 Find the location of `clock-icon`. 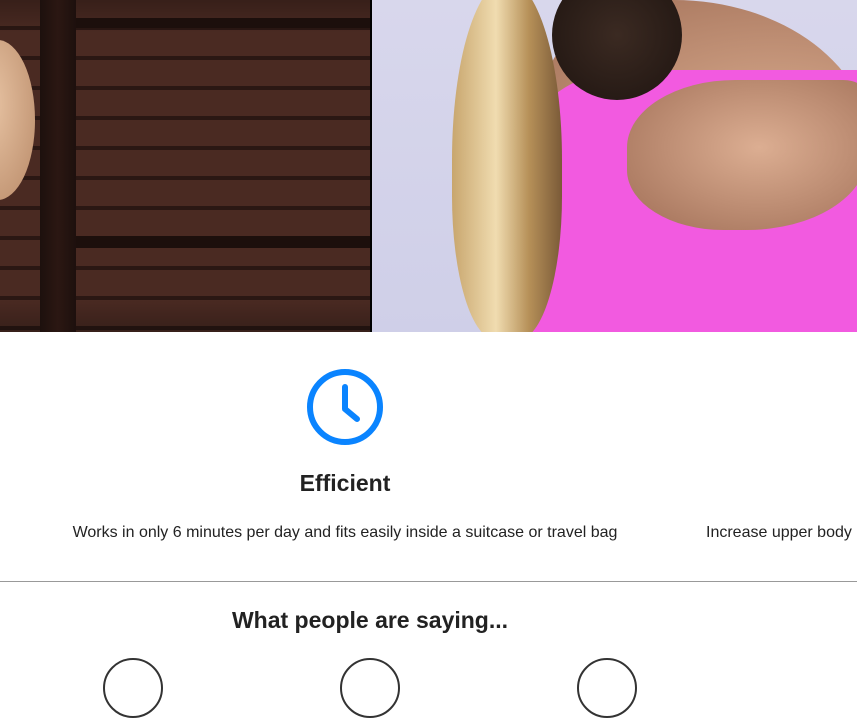

clock-icon is located at coordinates (345, 407).